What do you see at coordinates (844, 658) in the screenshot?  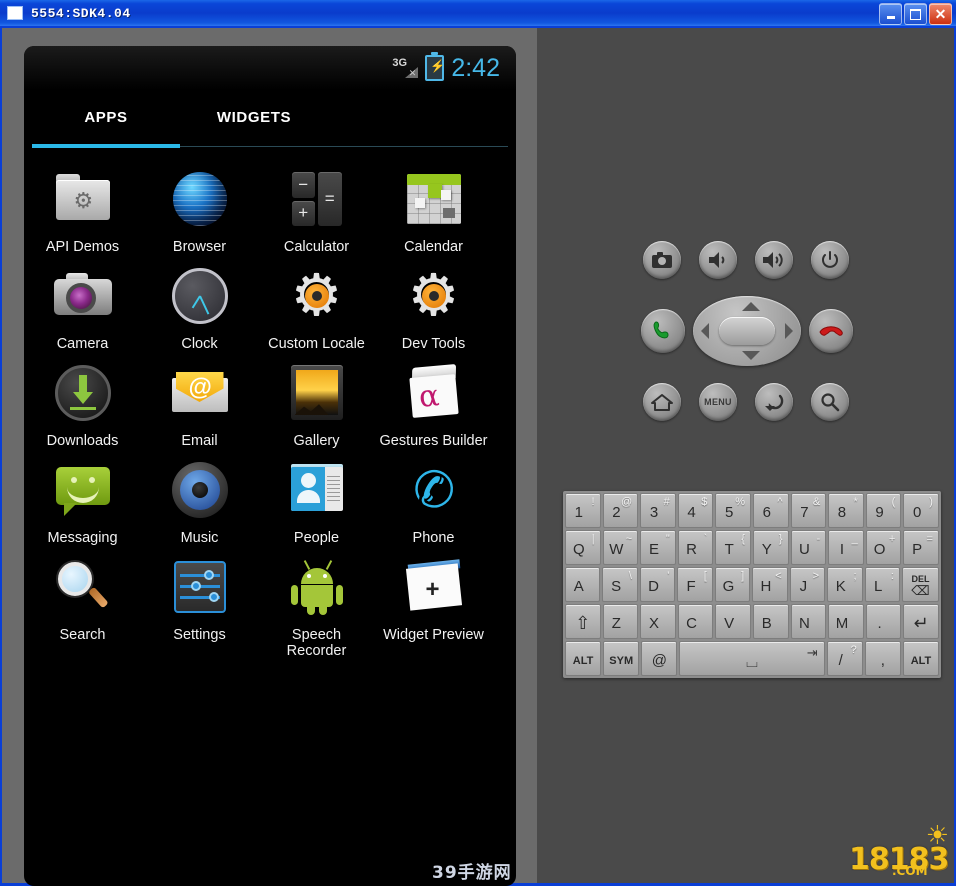 I see `key-slash: /?` at bounding box center [844, 658].